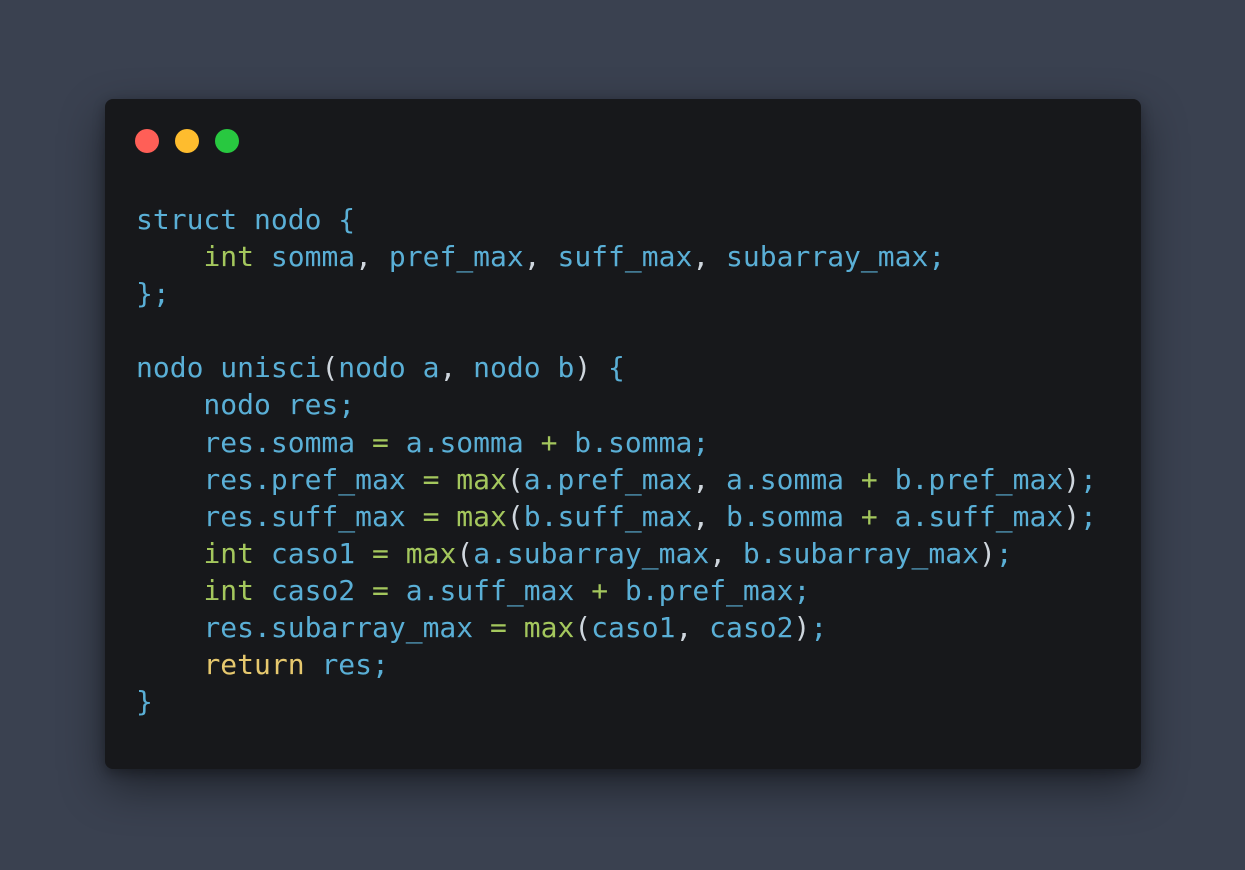 Image resolution: width=1245 pixels, height=870 pixels. I want to click on code-token: b.somma, so click(785, 516).